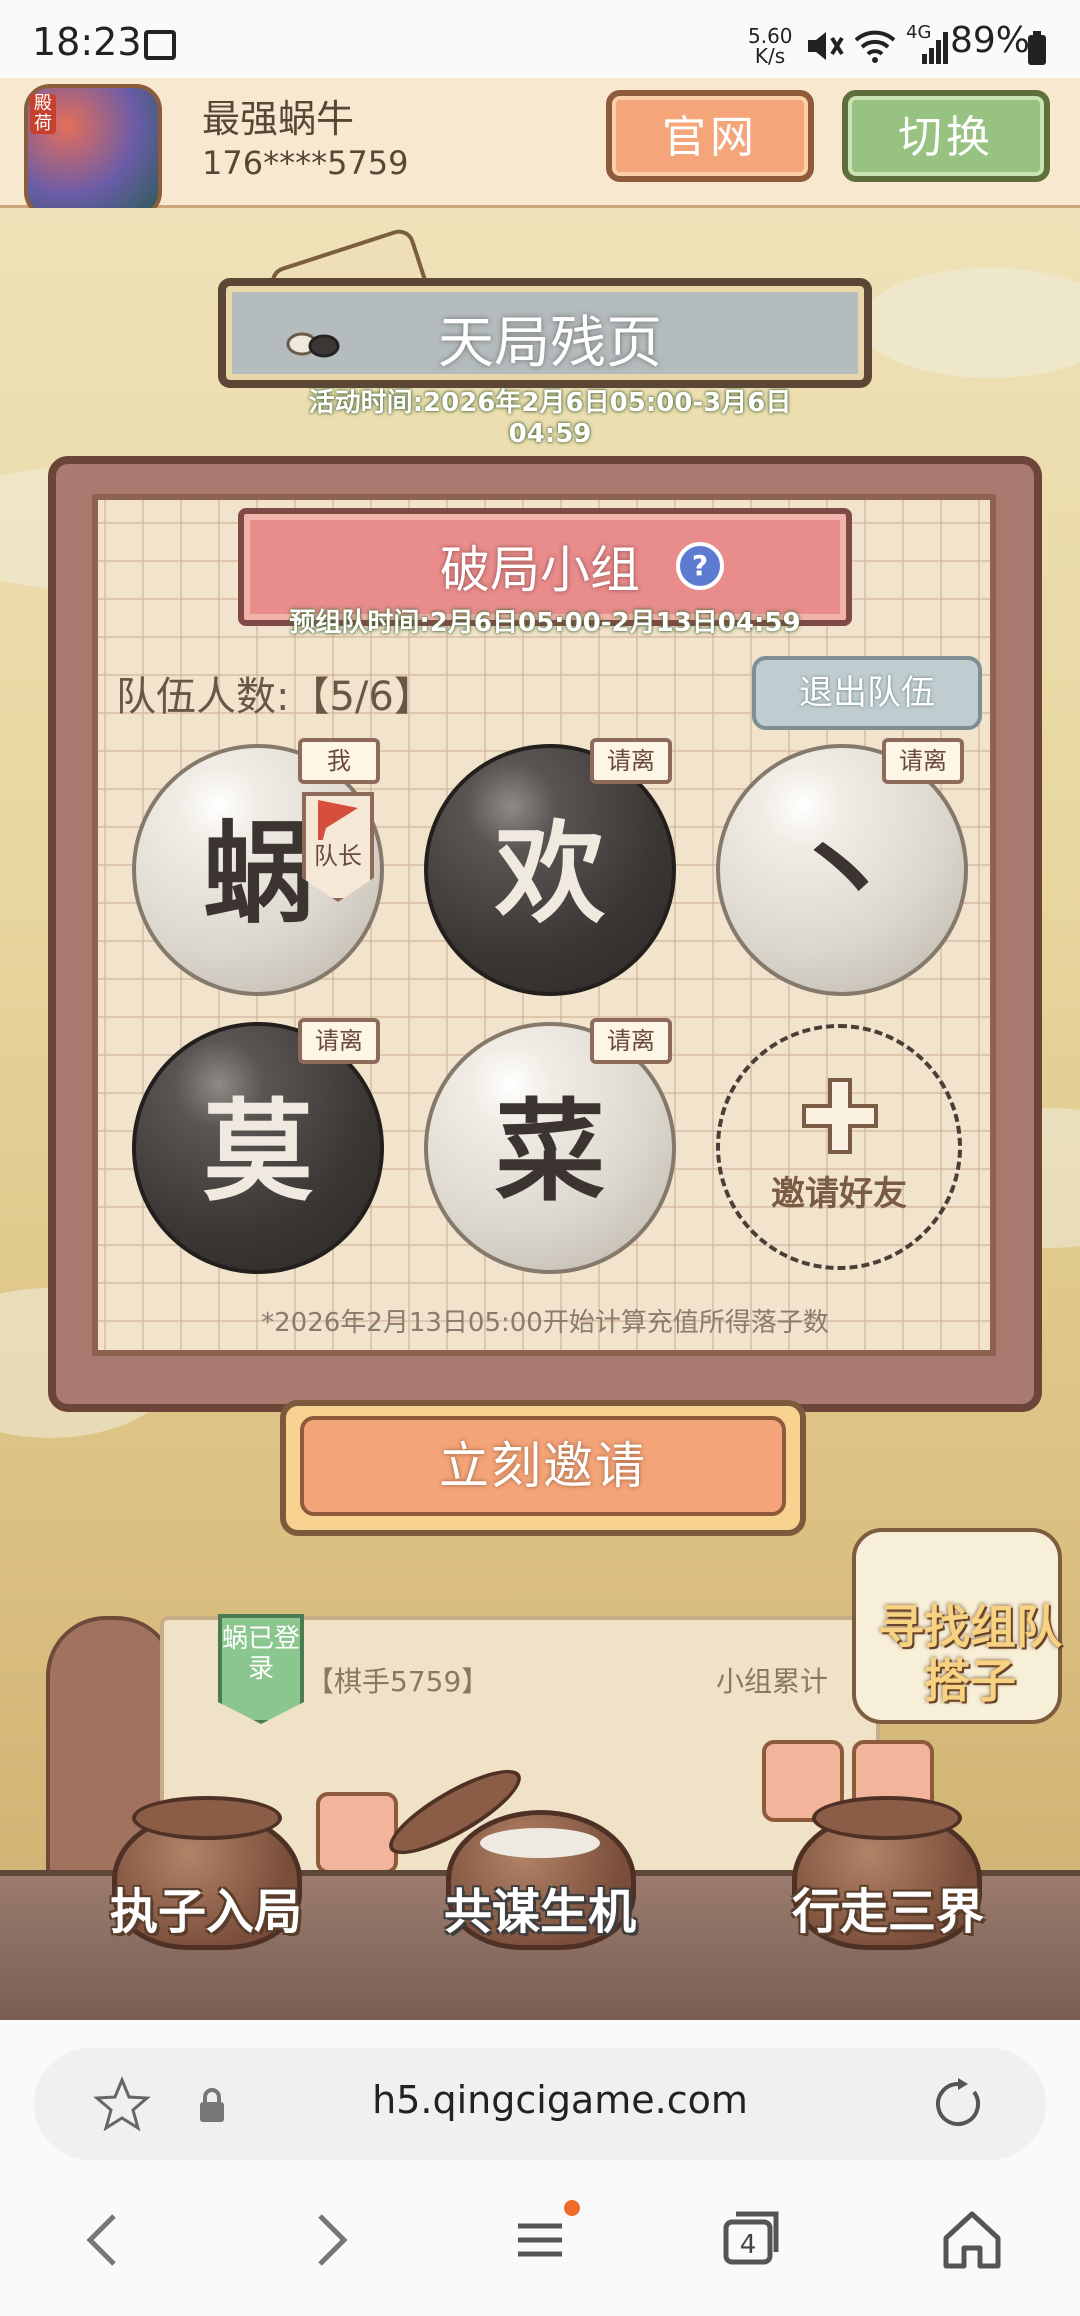 The width and height of the screenshot is (1080, 2316). I want to click on go-stones-icon, so click(313, 345).